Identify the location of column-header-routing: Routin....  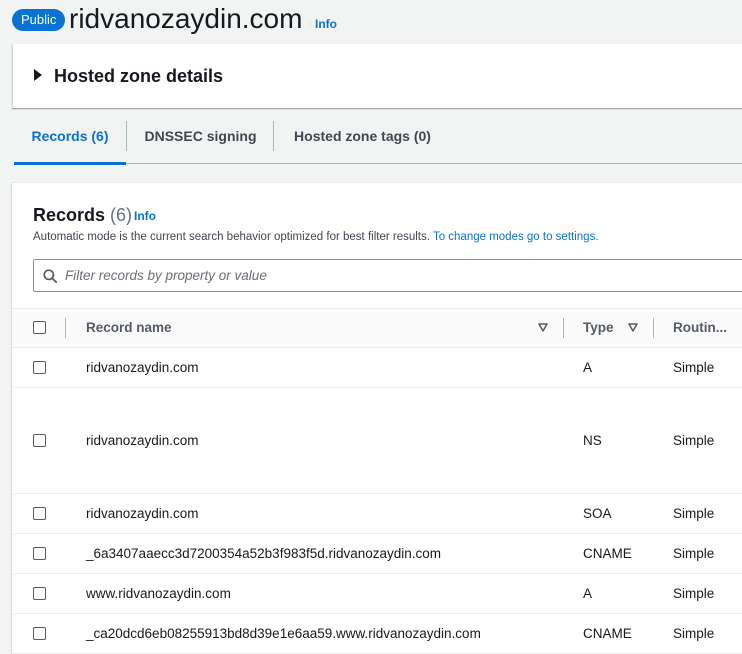
(700, 328).